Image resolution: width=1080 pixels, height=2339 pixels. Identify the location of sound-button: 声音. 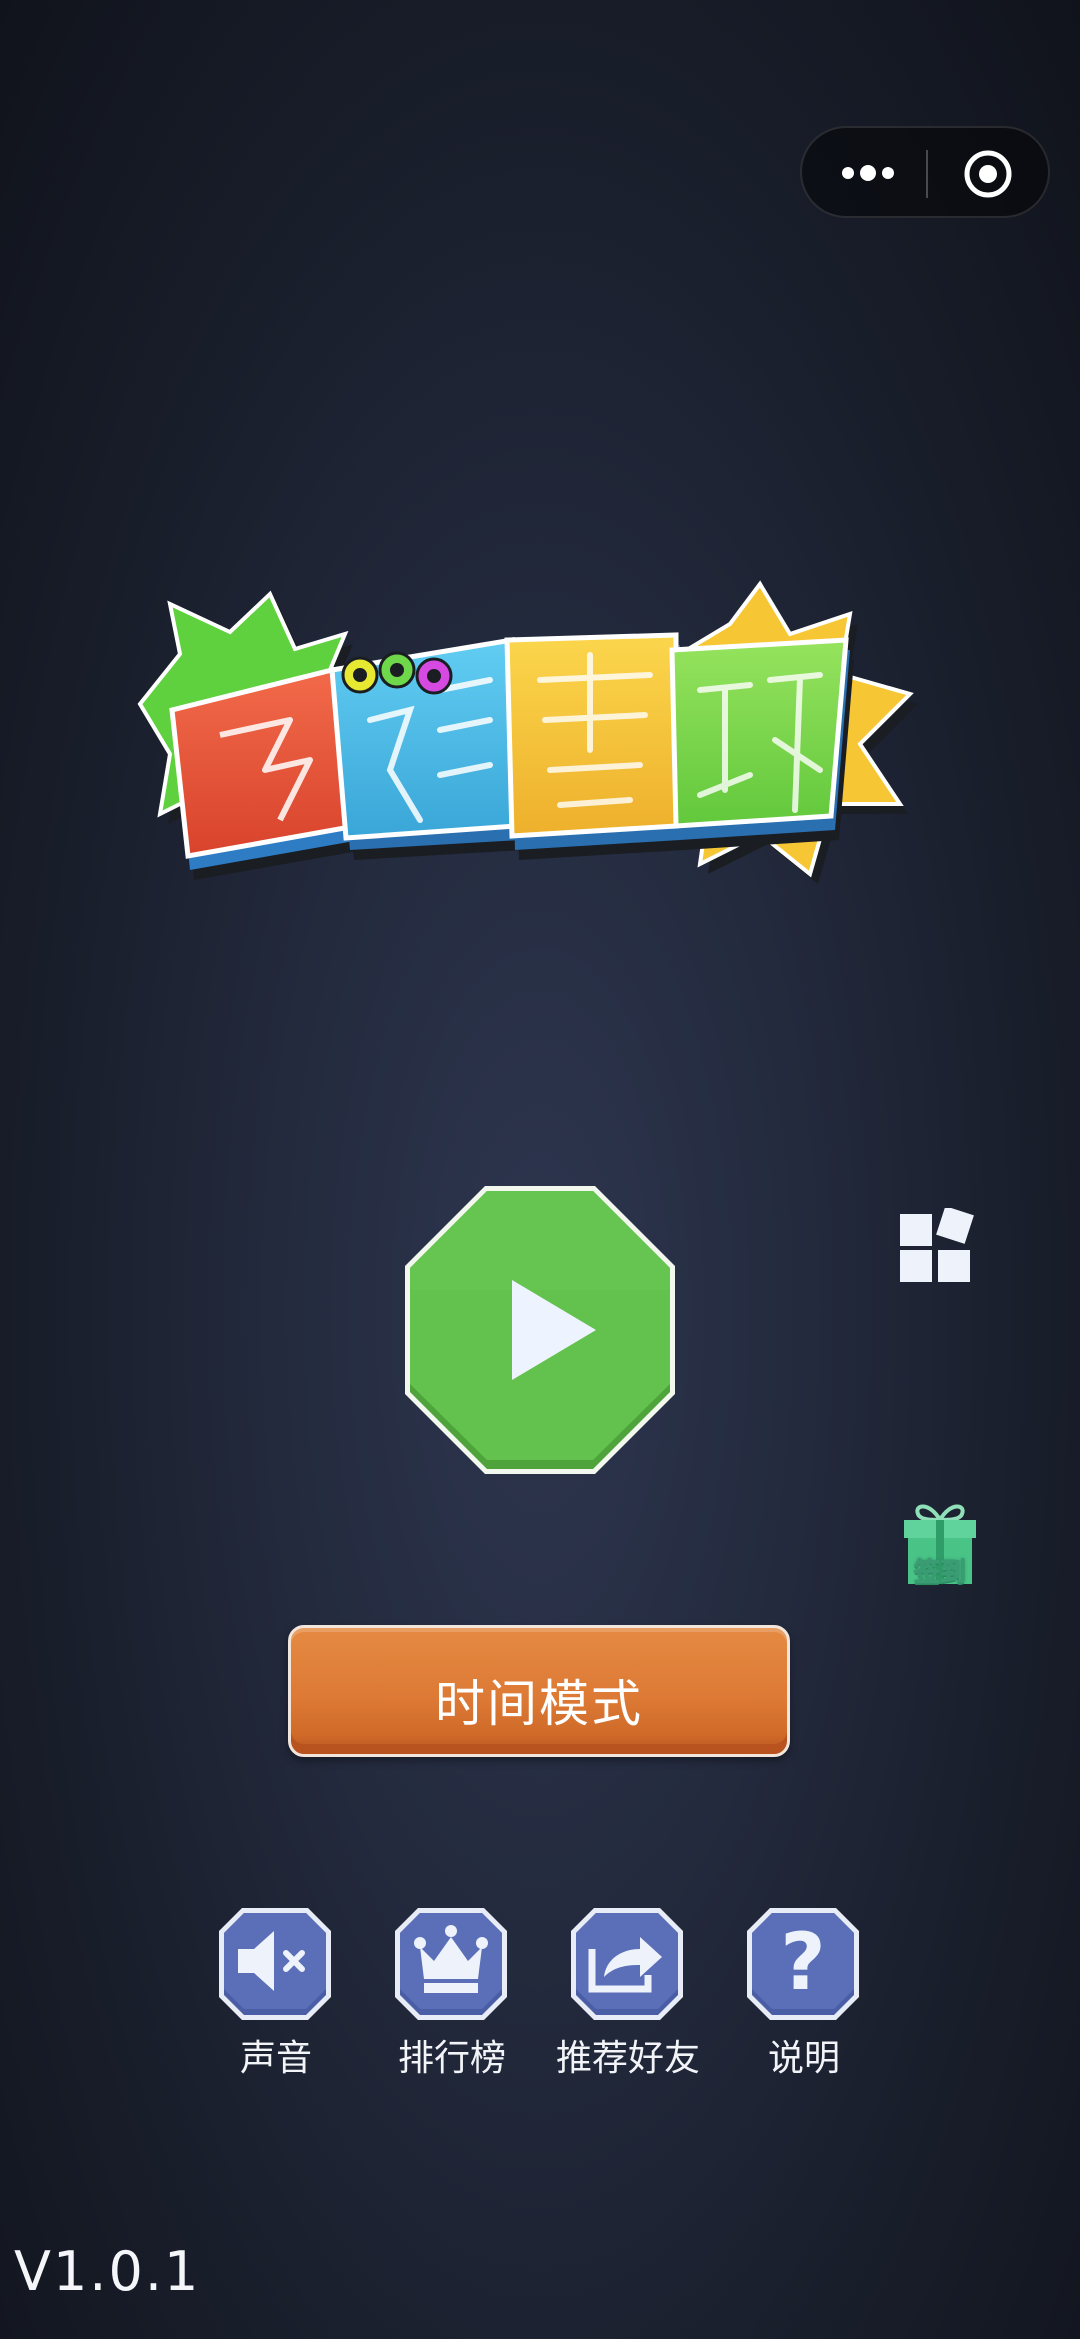
(276, 1992).